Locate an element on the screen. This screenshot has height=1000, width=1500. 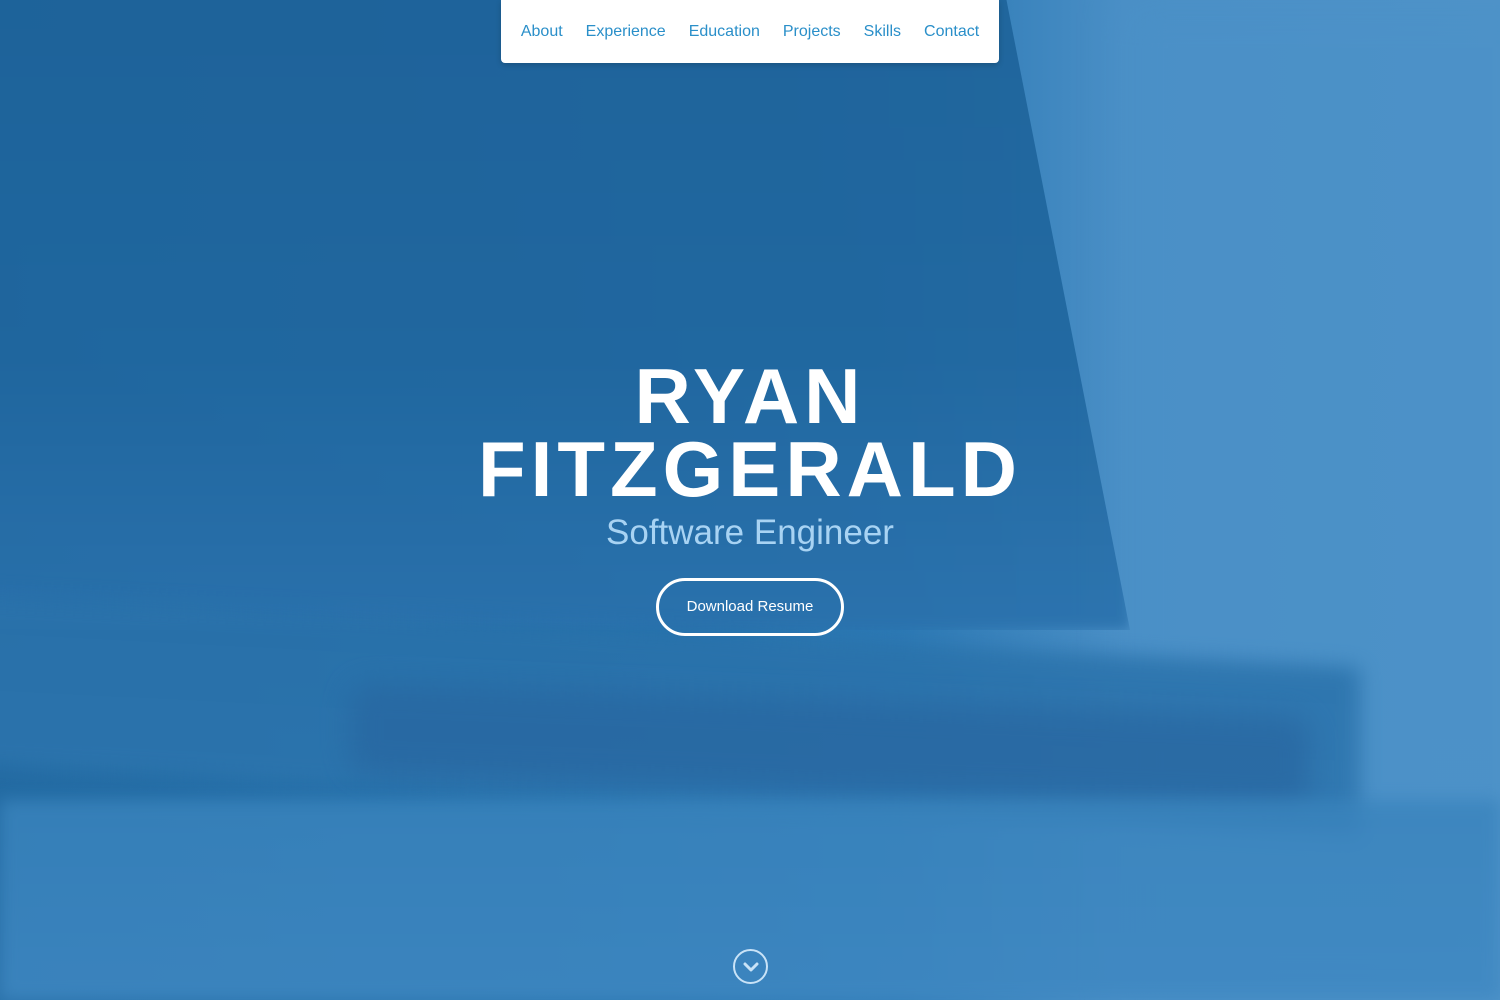
hero-subtitle: Software Engineer is located at coordinates (750, 532).